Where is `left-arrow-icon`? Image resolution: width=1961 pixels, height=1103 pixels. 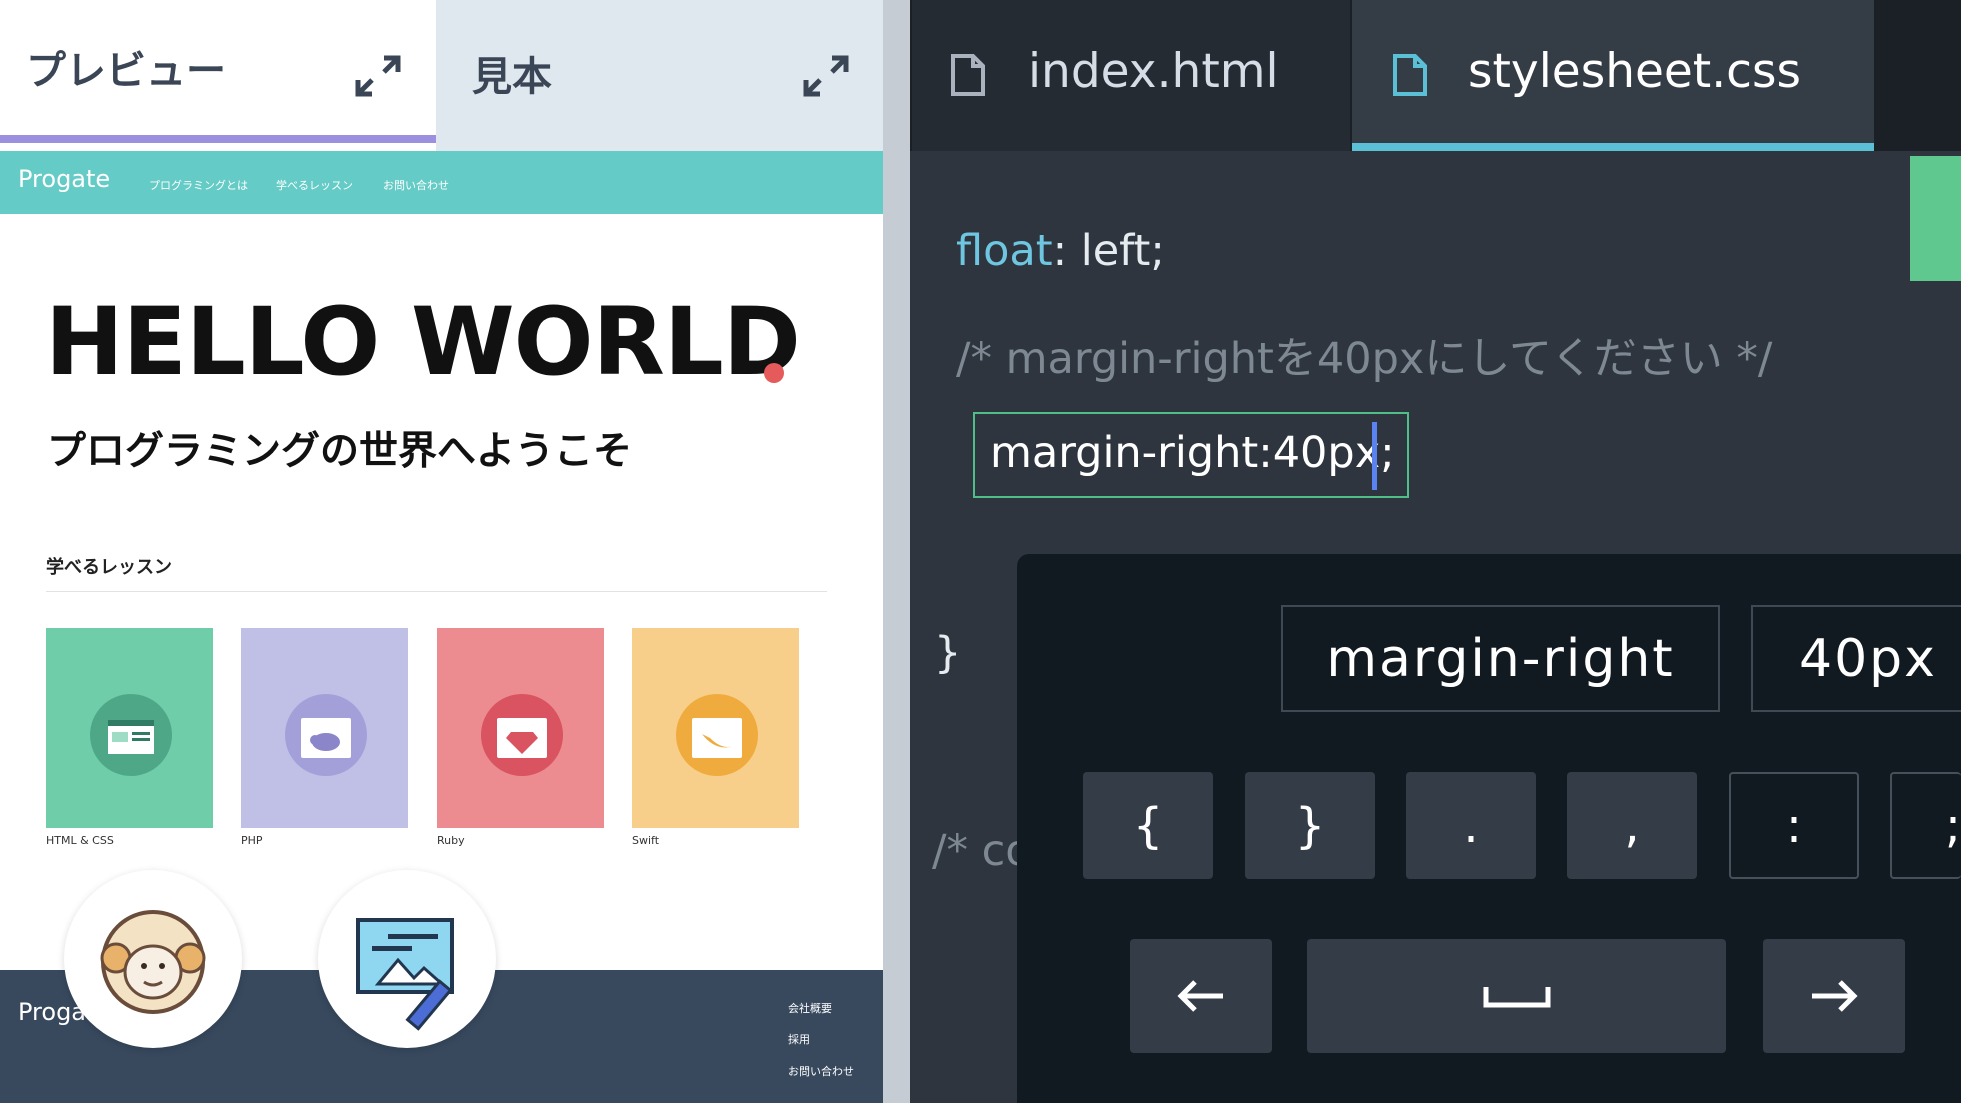 left-arrow-icon is located at coordinates (1200, 996).